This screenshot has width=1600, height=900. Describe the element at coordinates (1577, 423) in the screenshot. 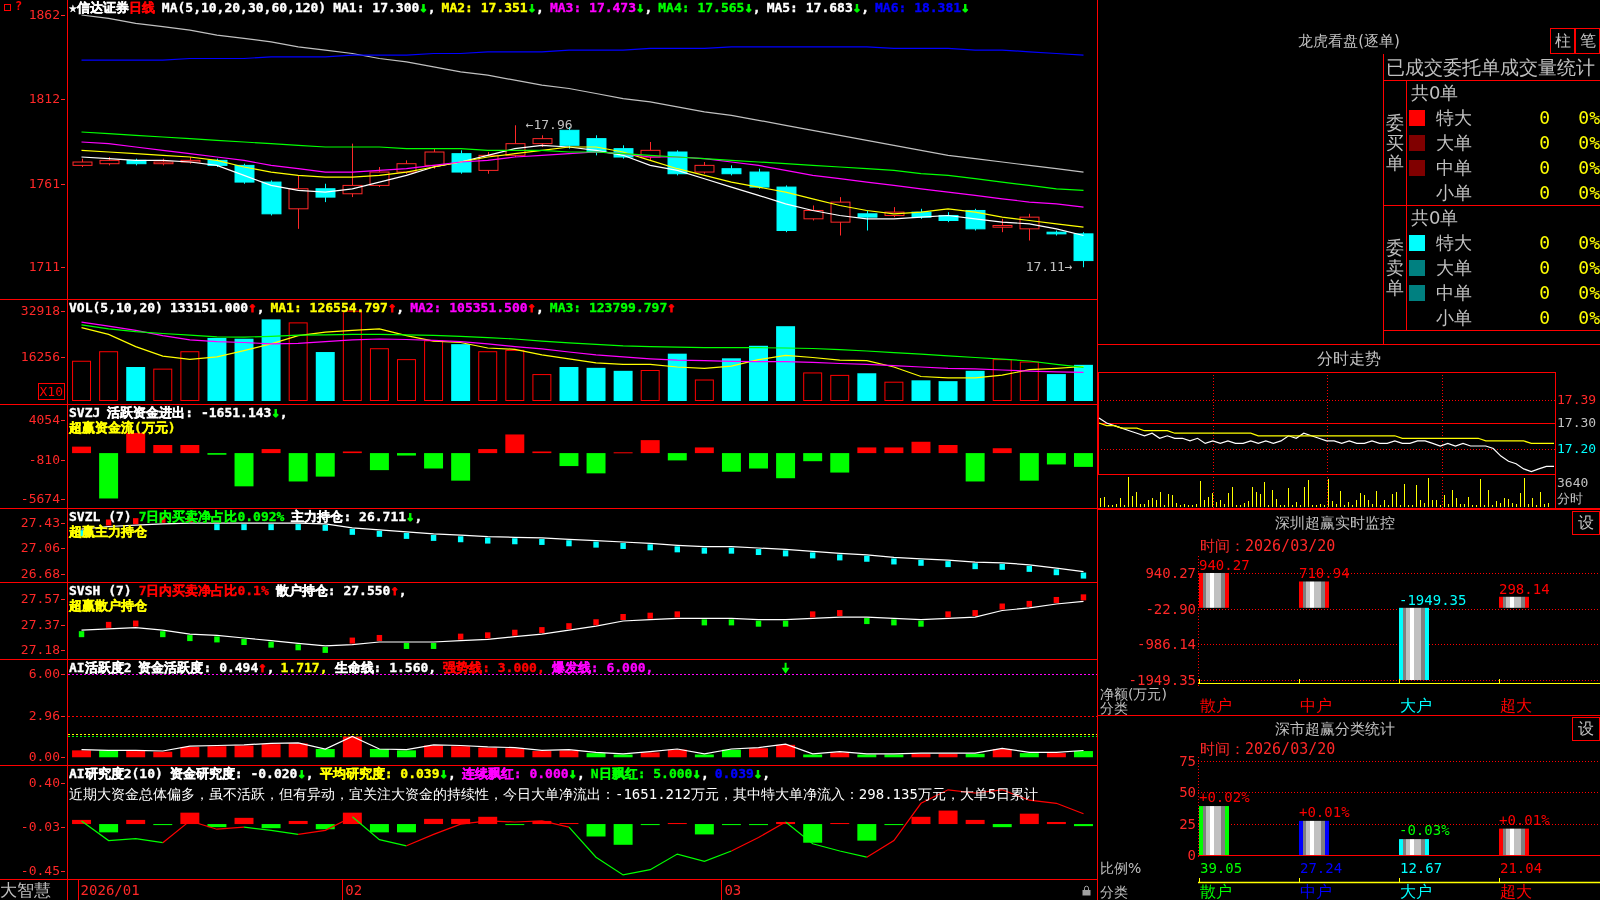

I see `axis-label: 17.30` at that location.